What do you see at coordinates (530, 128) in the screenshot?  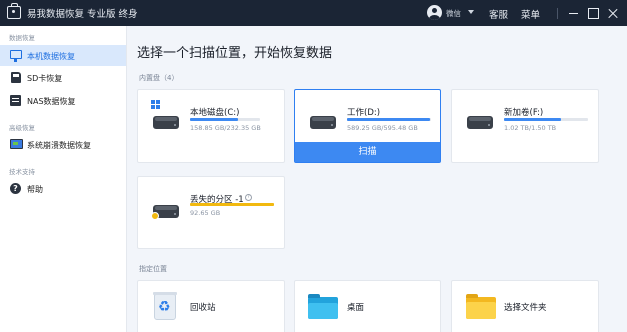 I see `drive-size: 1.02 TB/1.50 TB` at bounding box center [530, 128].